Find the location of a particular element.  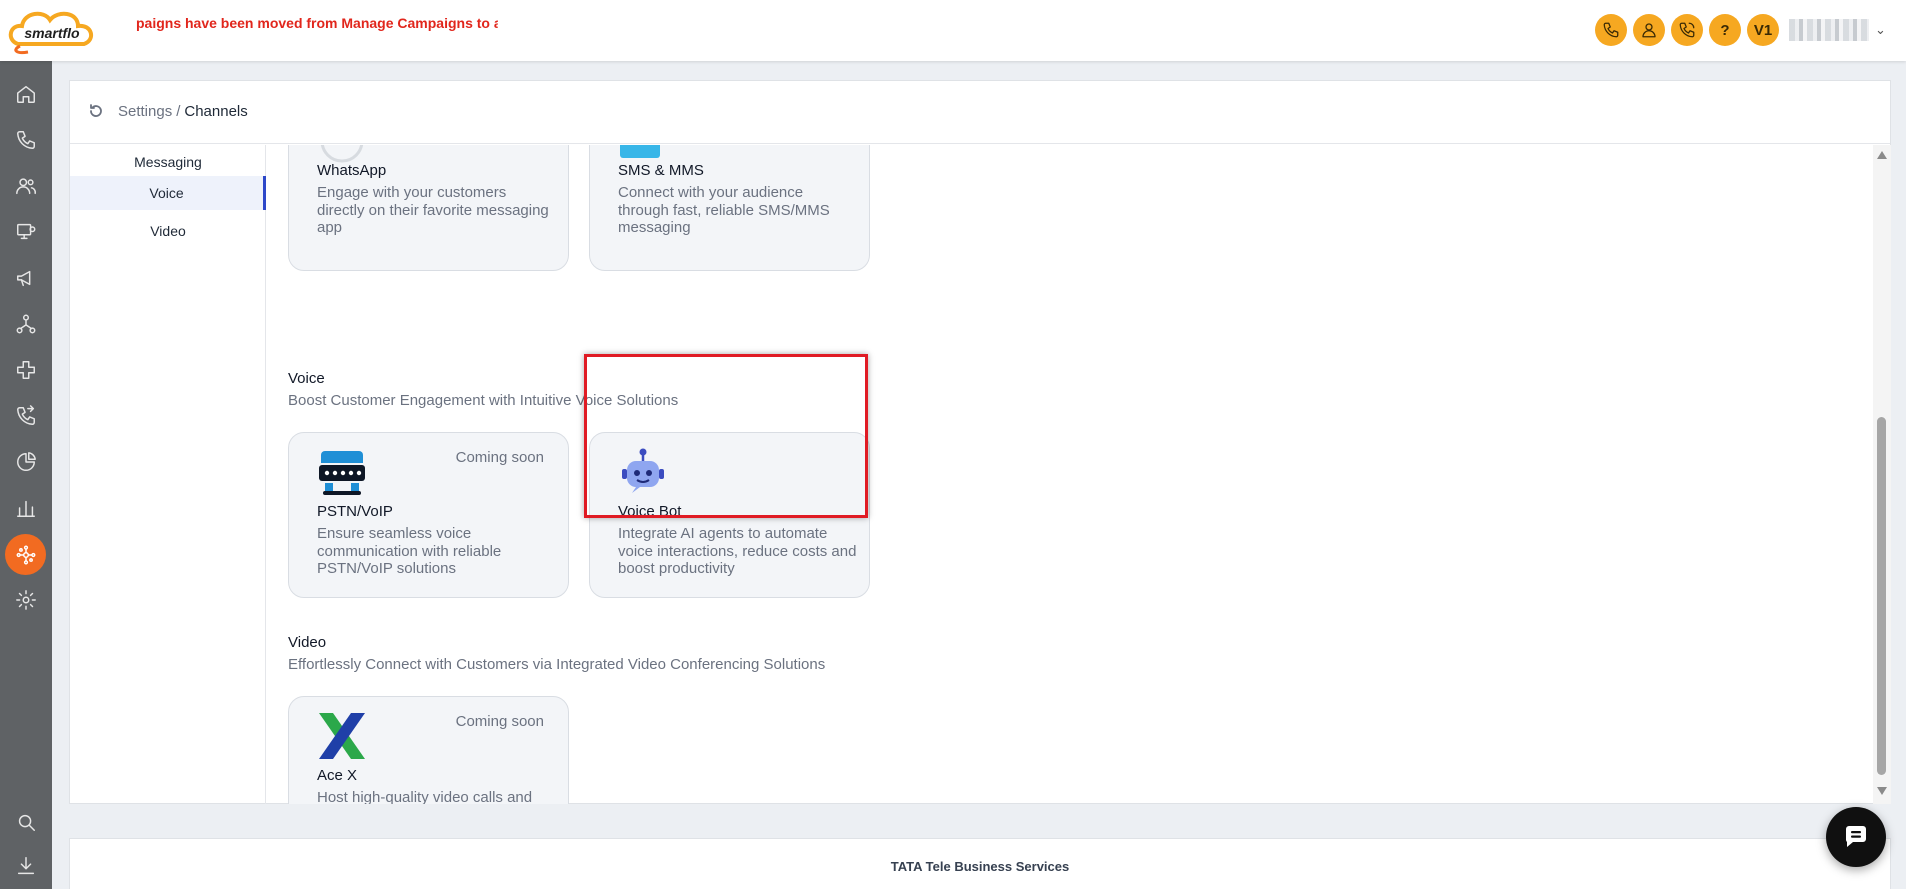

svg-text: smartflo is located at coordinates (52, 33).